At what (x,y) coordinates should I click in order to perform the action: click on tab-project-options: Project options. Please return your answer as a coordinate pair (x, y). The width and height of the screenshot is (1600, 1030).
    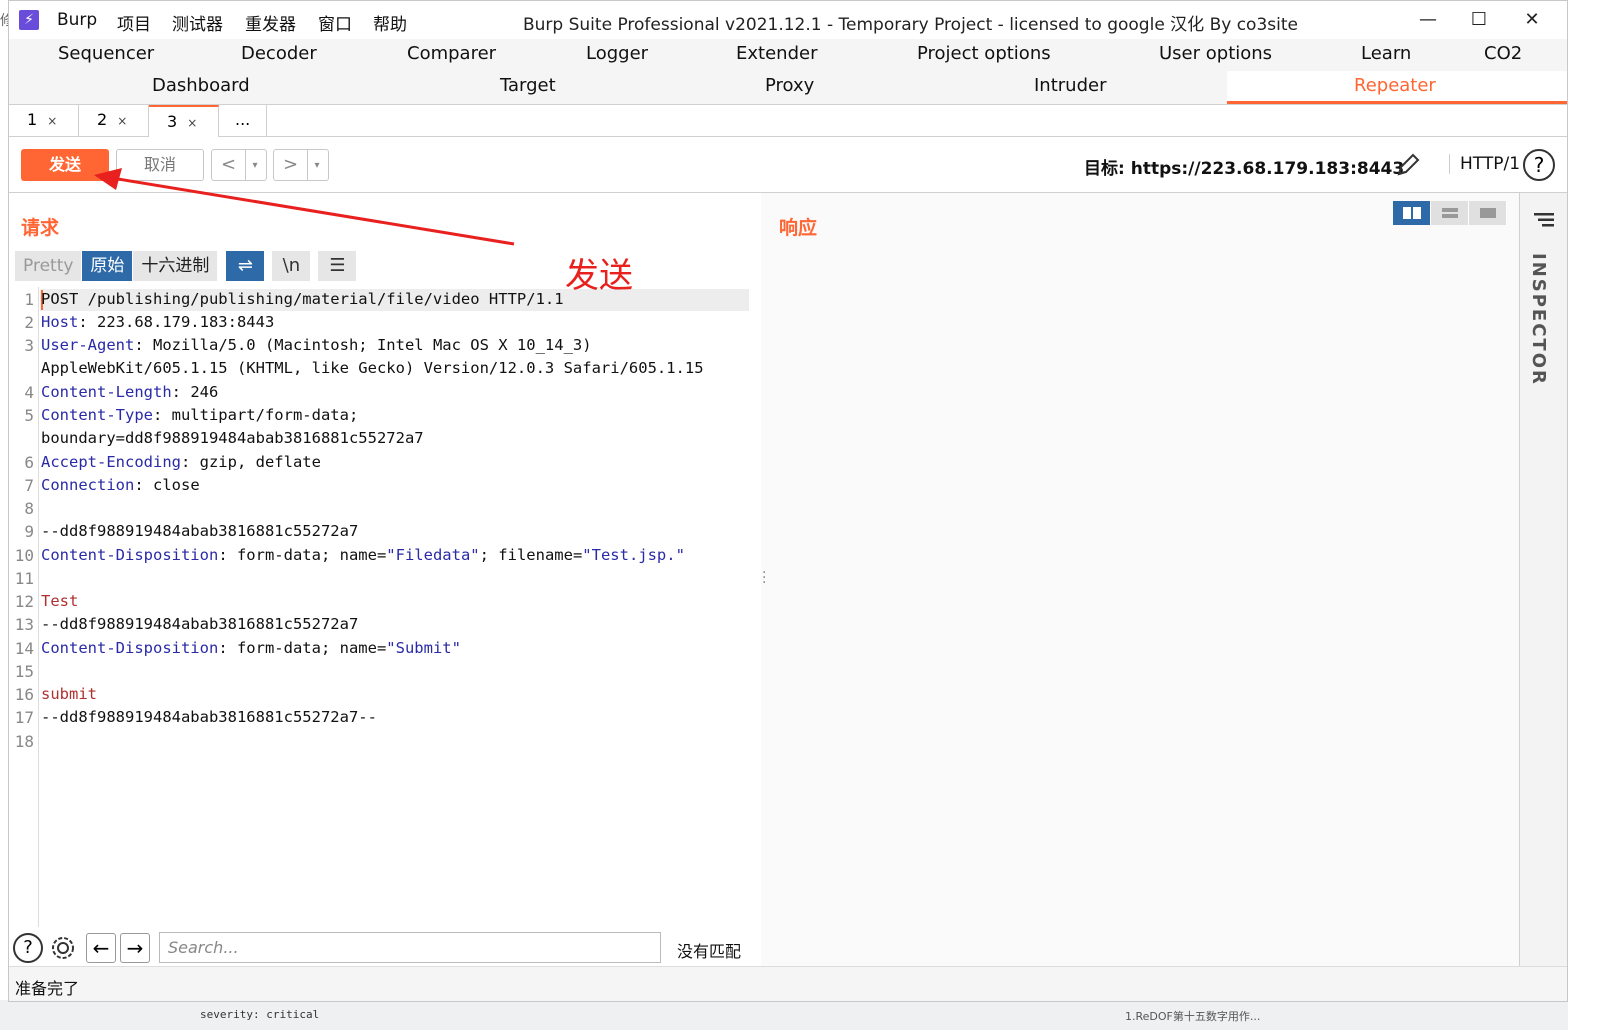
    Looking at the image, I should click on (984, 53).